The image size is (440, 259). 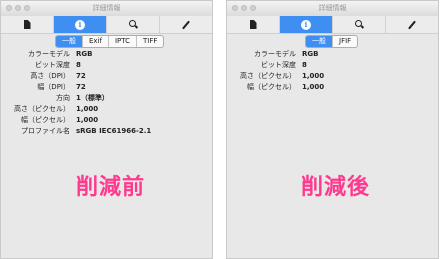 What do you see at coordinates (50, 76) in the screenshot?
I see `row-label: 高さ（DPI）` at bounding box center [50, 76].